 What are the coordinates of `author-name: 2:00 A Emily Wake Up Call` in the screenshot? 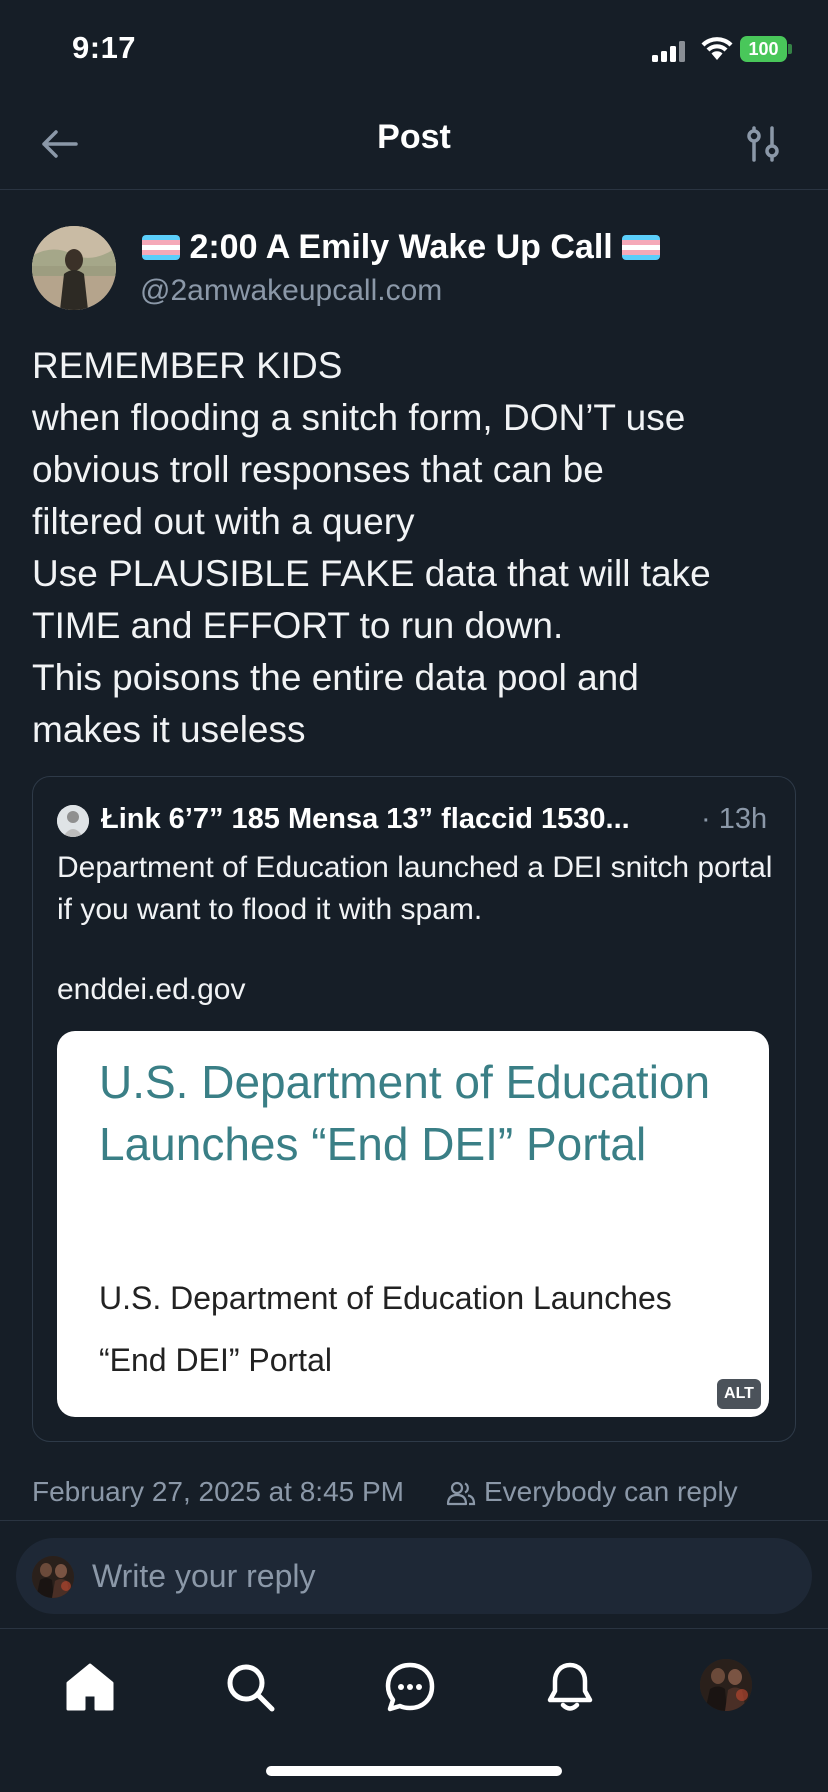 It's located at (401, 247).